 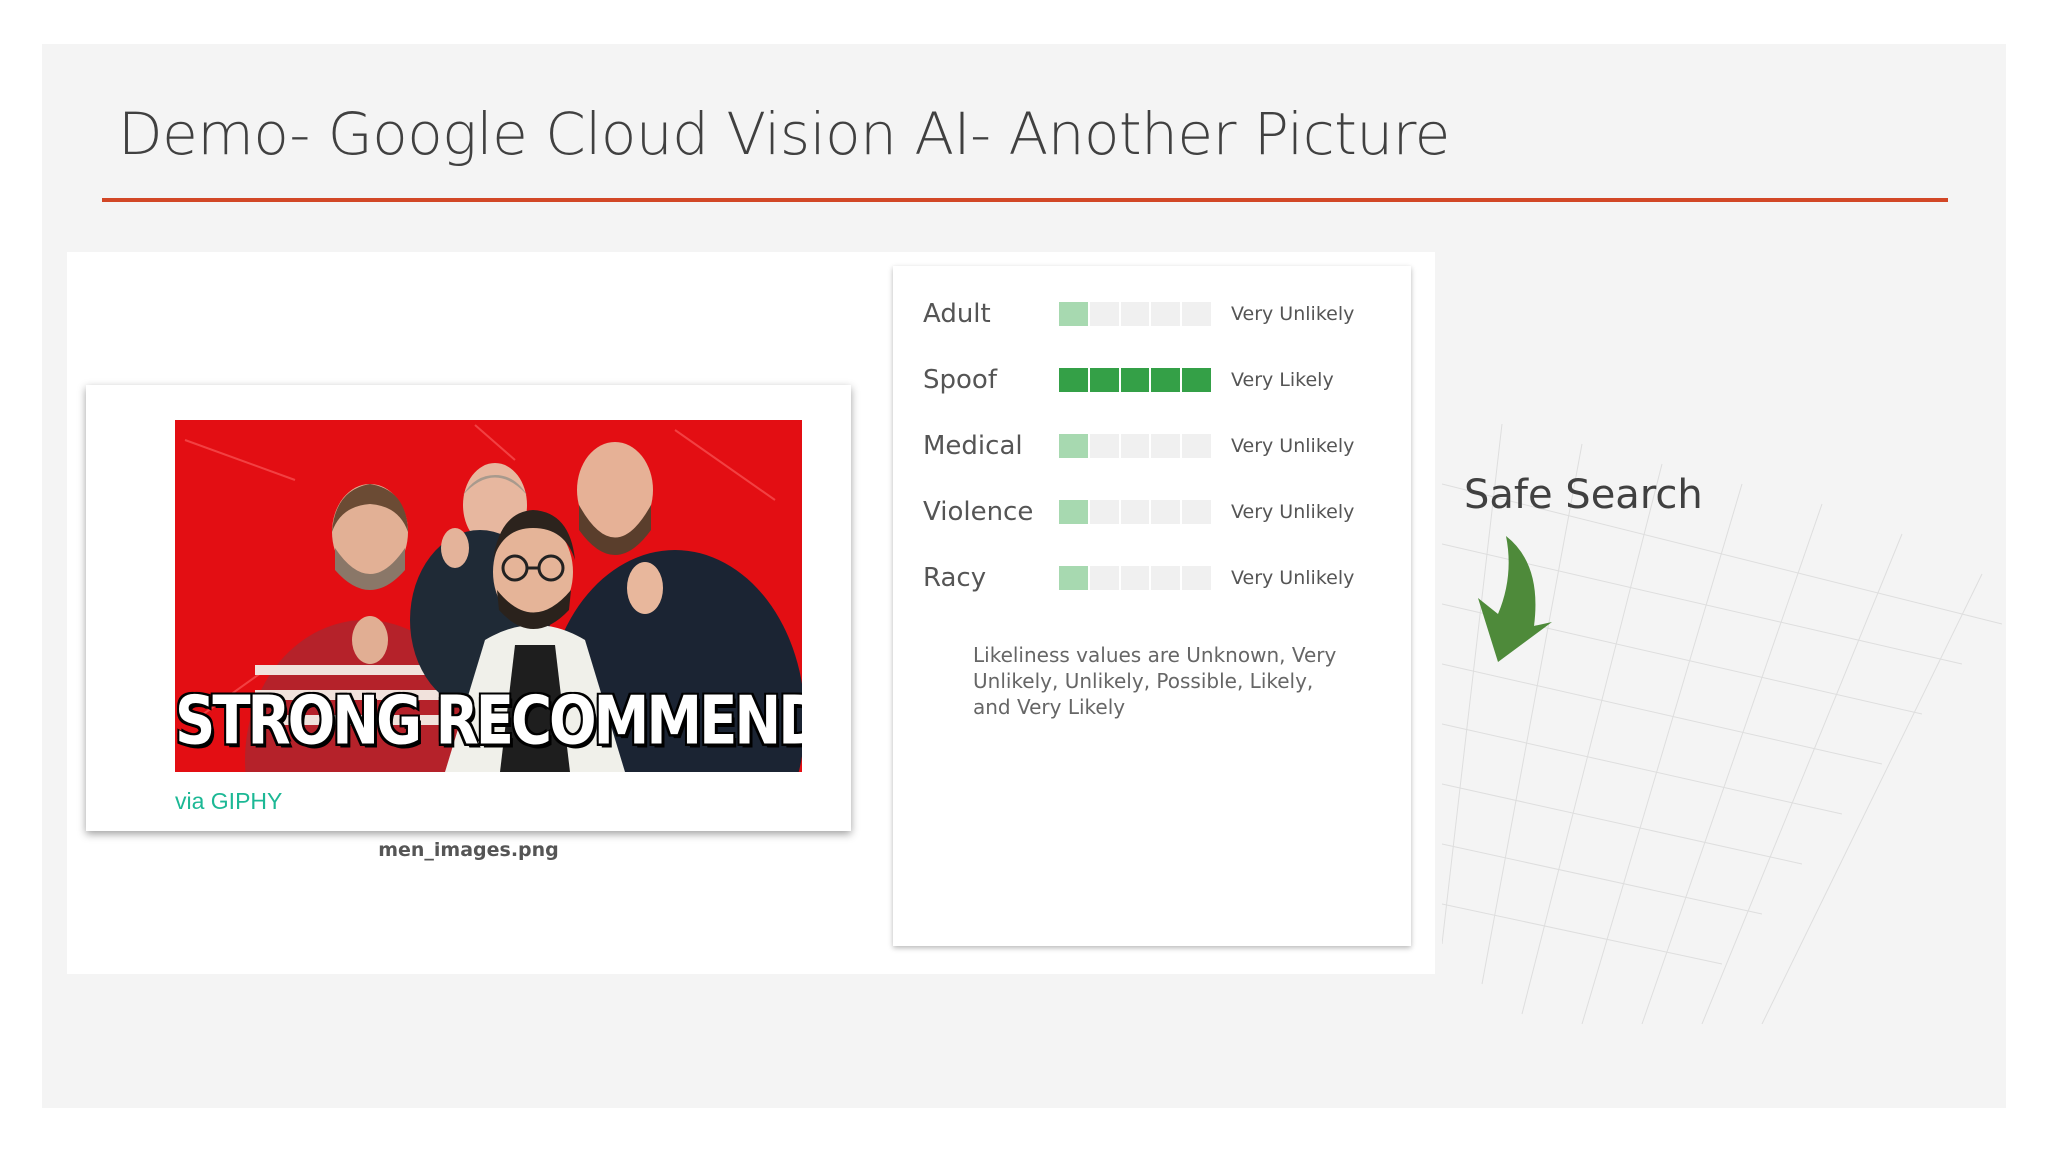 I want to click on gif-caption-text: STRONG RECOMMEND!, so click(x=488, y=721).